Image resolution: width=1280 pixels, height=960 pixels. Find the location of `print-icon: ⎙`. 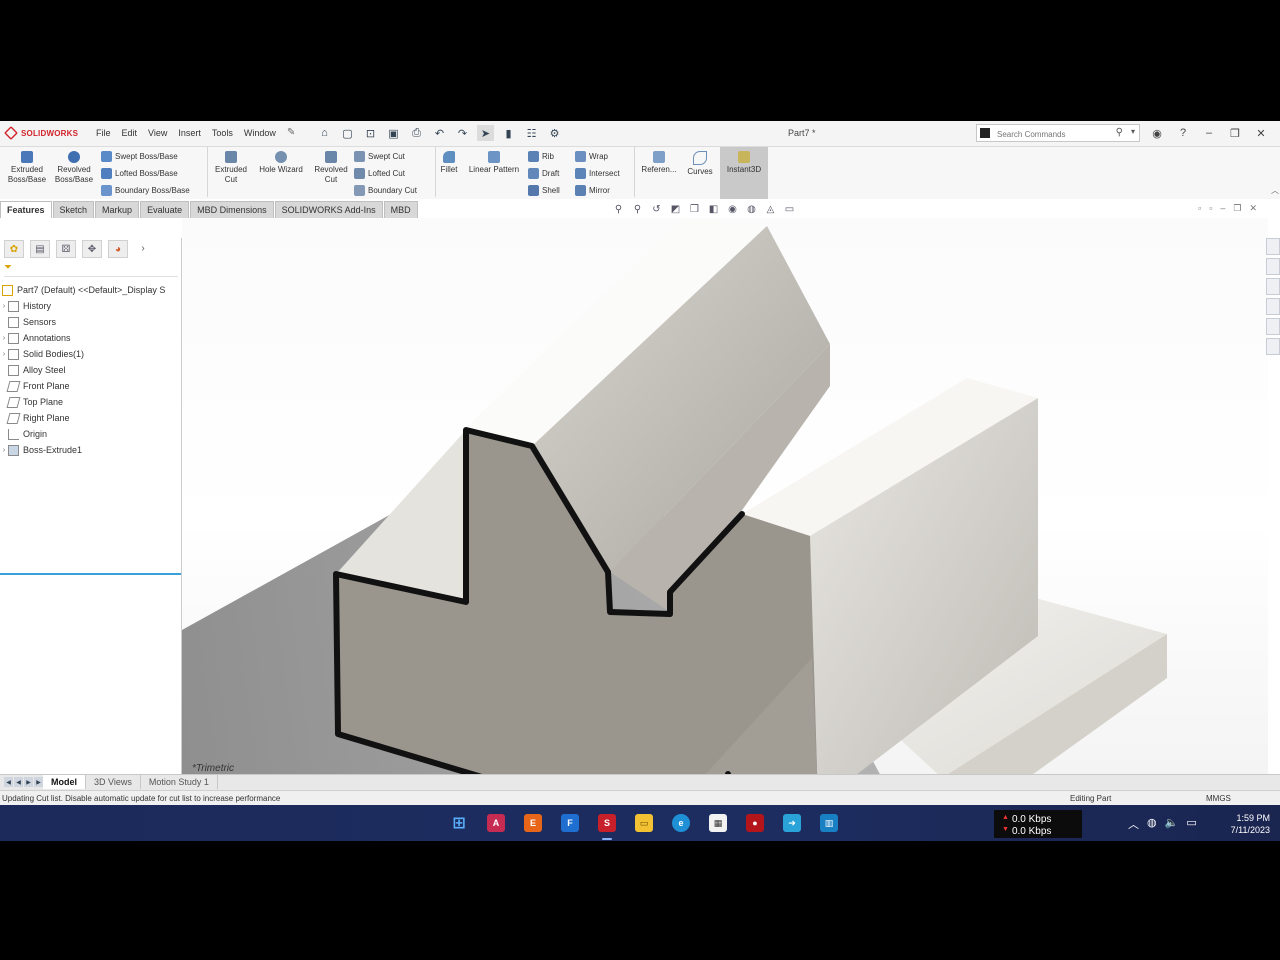

print-icon: ⎙ is located at coordinates (416, 133).